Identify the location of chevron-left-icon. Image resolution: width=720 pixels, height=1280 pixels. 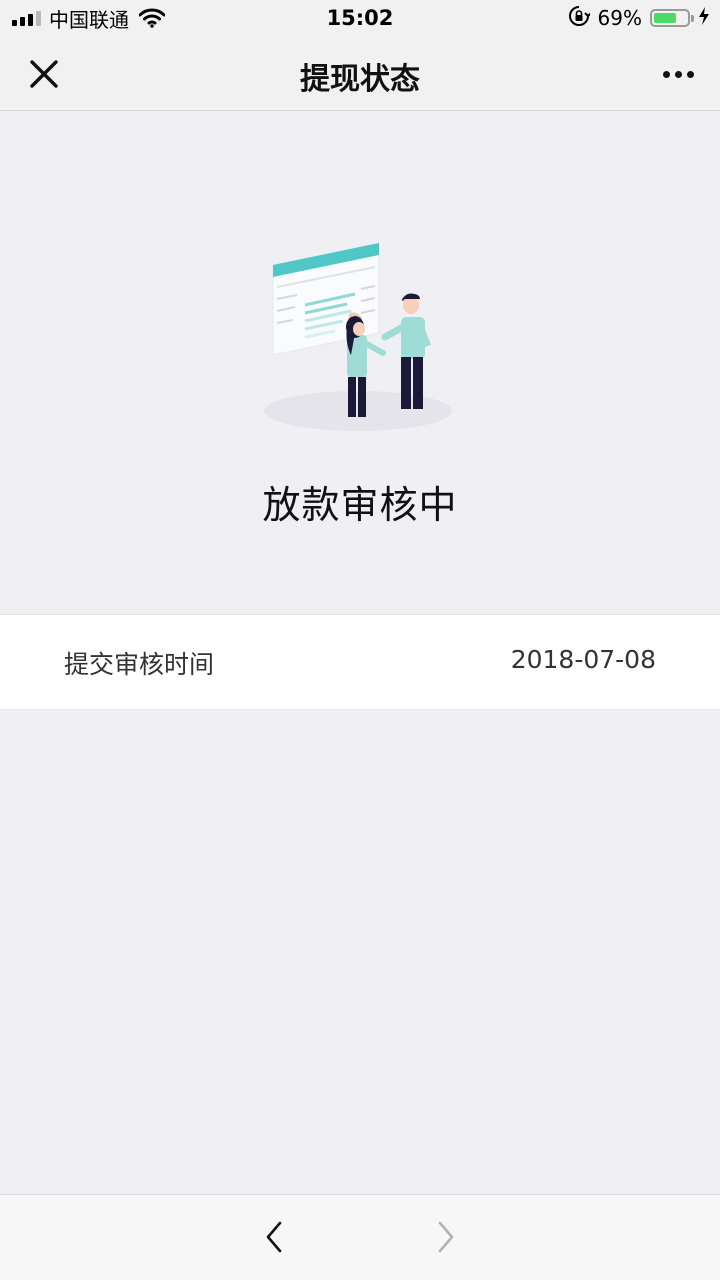
(274, 1237).